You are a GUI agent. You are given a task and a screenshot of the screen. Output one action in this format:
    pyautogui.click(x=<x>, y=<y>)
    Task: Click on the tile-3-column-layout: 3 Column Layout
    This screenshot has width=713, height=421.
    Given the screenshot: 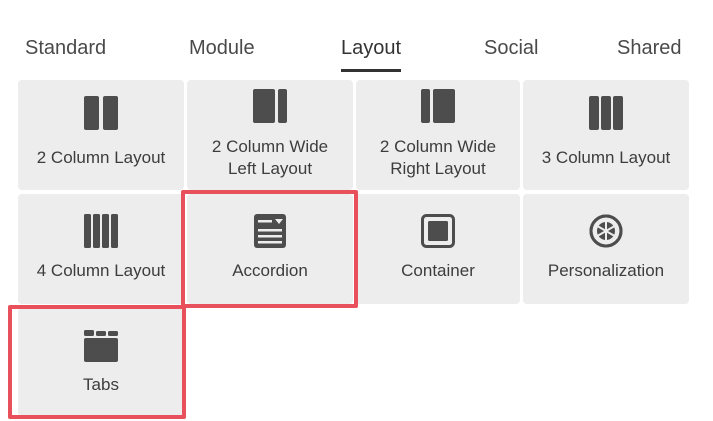 What is the action you would take?
    pyautogui.click(x=606, y=135)
    